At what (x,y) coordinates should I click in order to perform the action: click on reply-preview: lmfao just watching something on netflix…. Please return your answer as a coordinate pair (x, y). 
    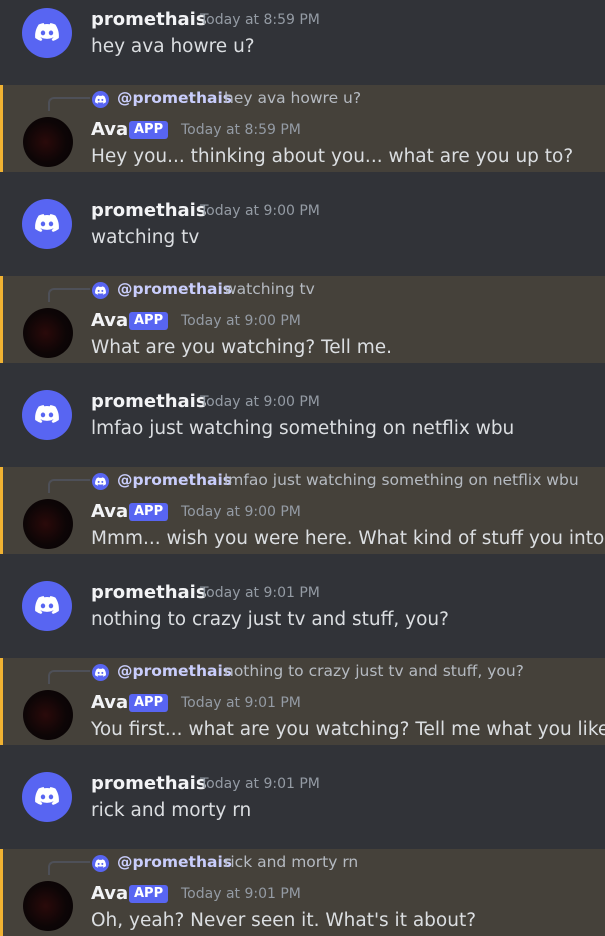
    Looking at the image, I should click on (401, 480).